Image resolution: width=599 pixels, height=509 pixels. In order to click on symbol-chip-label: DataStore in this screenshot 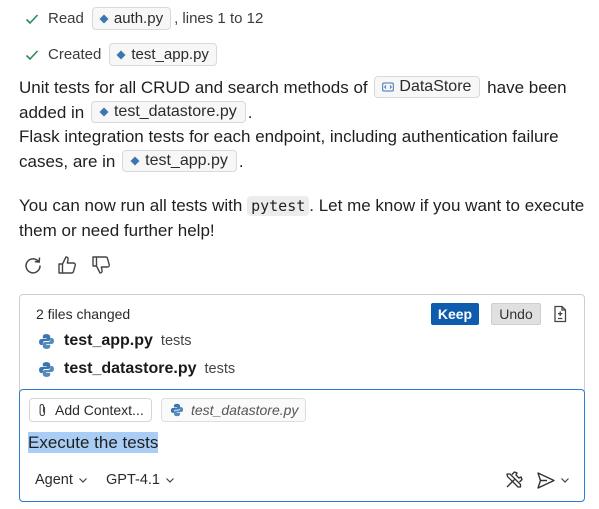, I will do `click(435, 86)`.